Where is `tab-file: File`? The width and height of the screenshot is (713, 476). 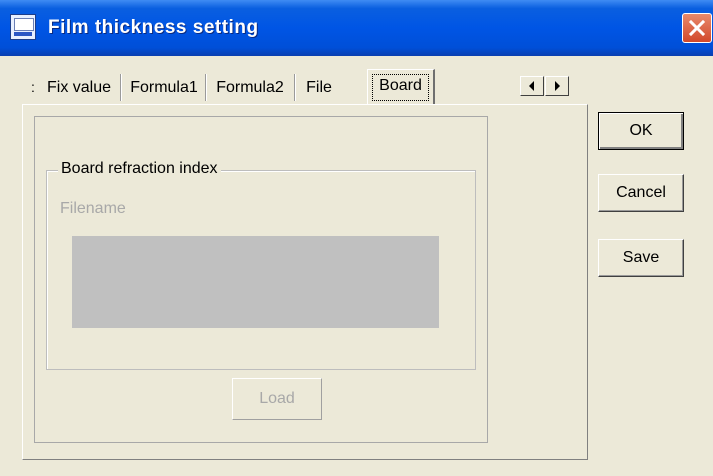
tab-file: File is located at coordinates (319, 88).